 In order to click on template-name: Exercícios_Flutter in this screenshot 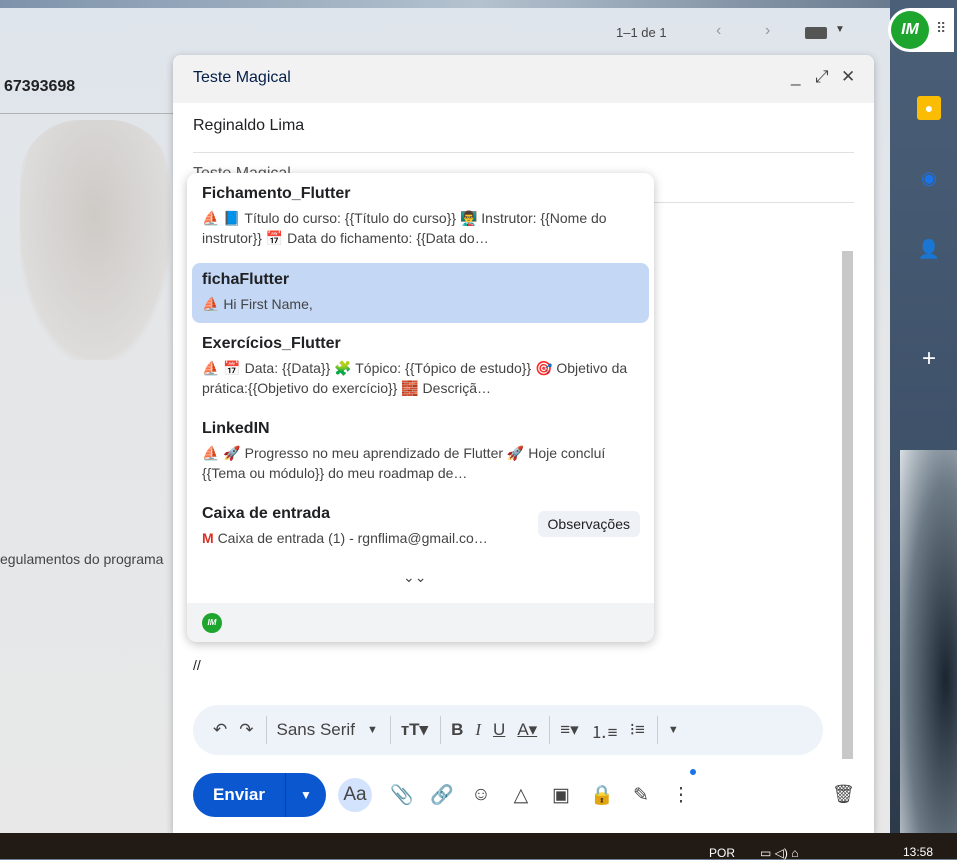, I will do `click(271, 343)`.